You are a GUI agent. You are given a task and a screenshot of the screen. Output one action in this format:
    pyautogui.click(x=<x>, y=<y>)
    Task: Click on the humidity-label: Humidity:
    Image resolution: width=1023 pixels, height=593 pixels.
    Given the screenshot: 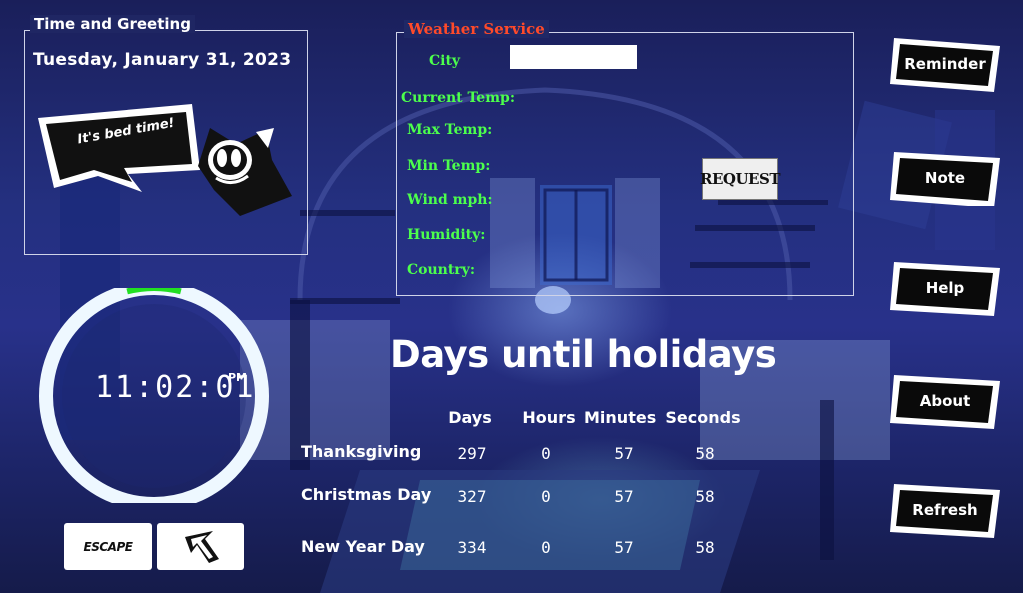 What is the action you would take?
    pyautogui.click(x=446, y=235)
    